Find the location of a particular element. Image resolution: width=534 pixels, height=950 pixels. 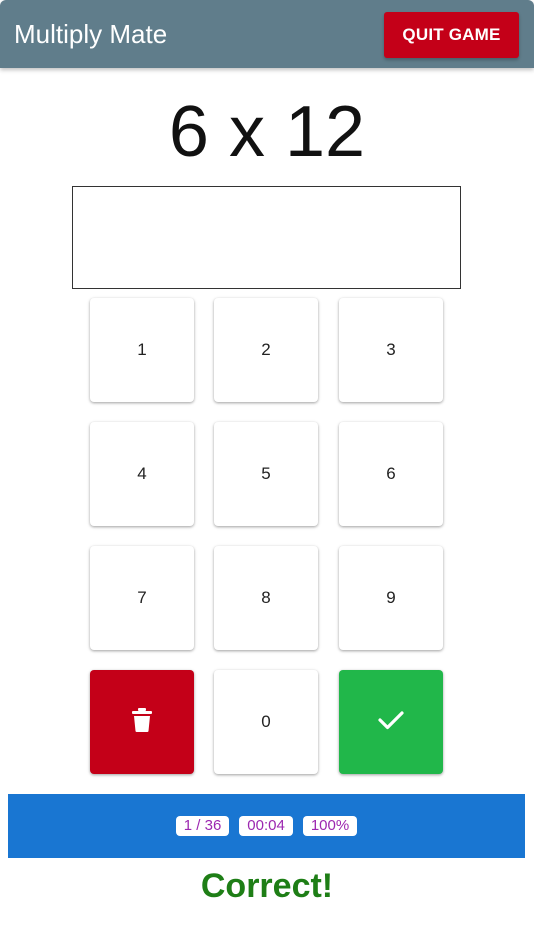

trash-icon is located at coordinates (142, 722).